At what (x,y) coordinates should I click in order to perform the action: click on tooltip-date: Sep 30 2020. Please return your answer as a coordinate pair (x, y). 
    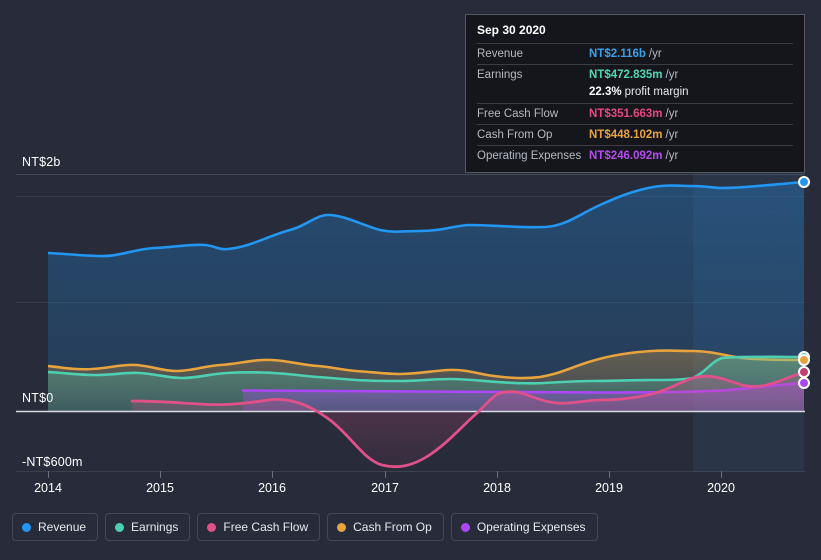
    Looking at the image, I should click on (511, 30).